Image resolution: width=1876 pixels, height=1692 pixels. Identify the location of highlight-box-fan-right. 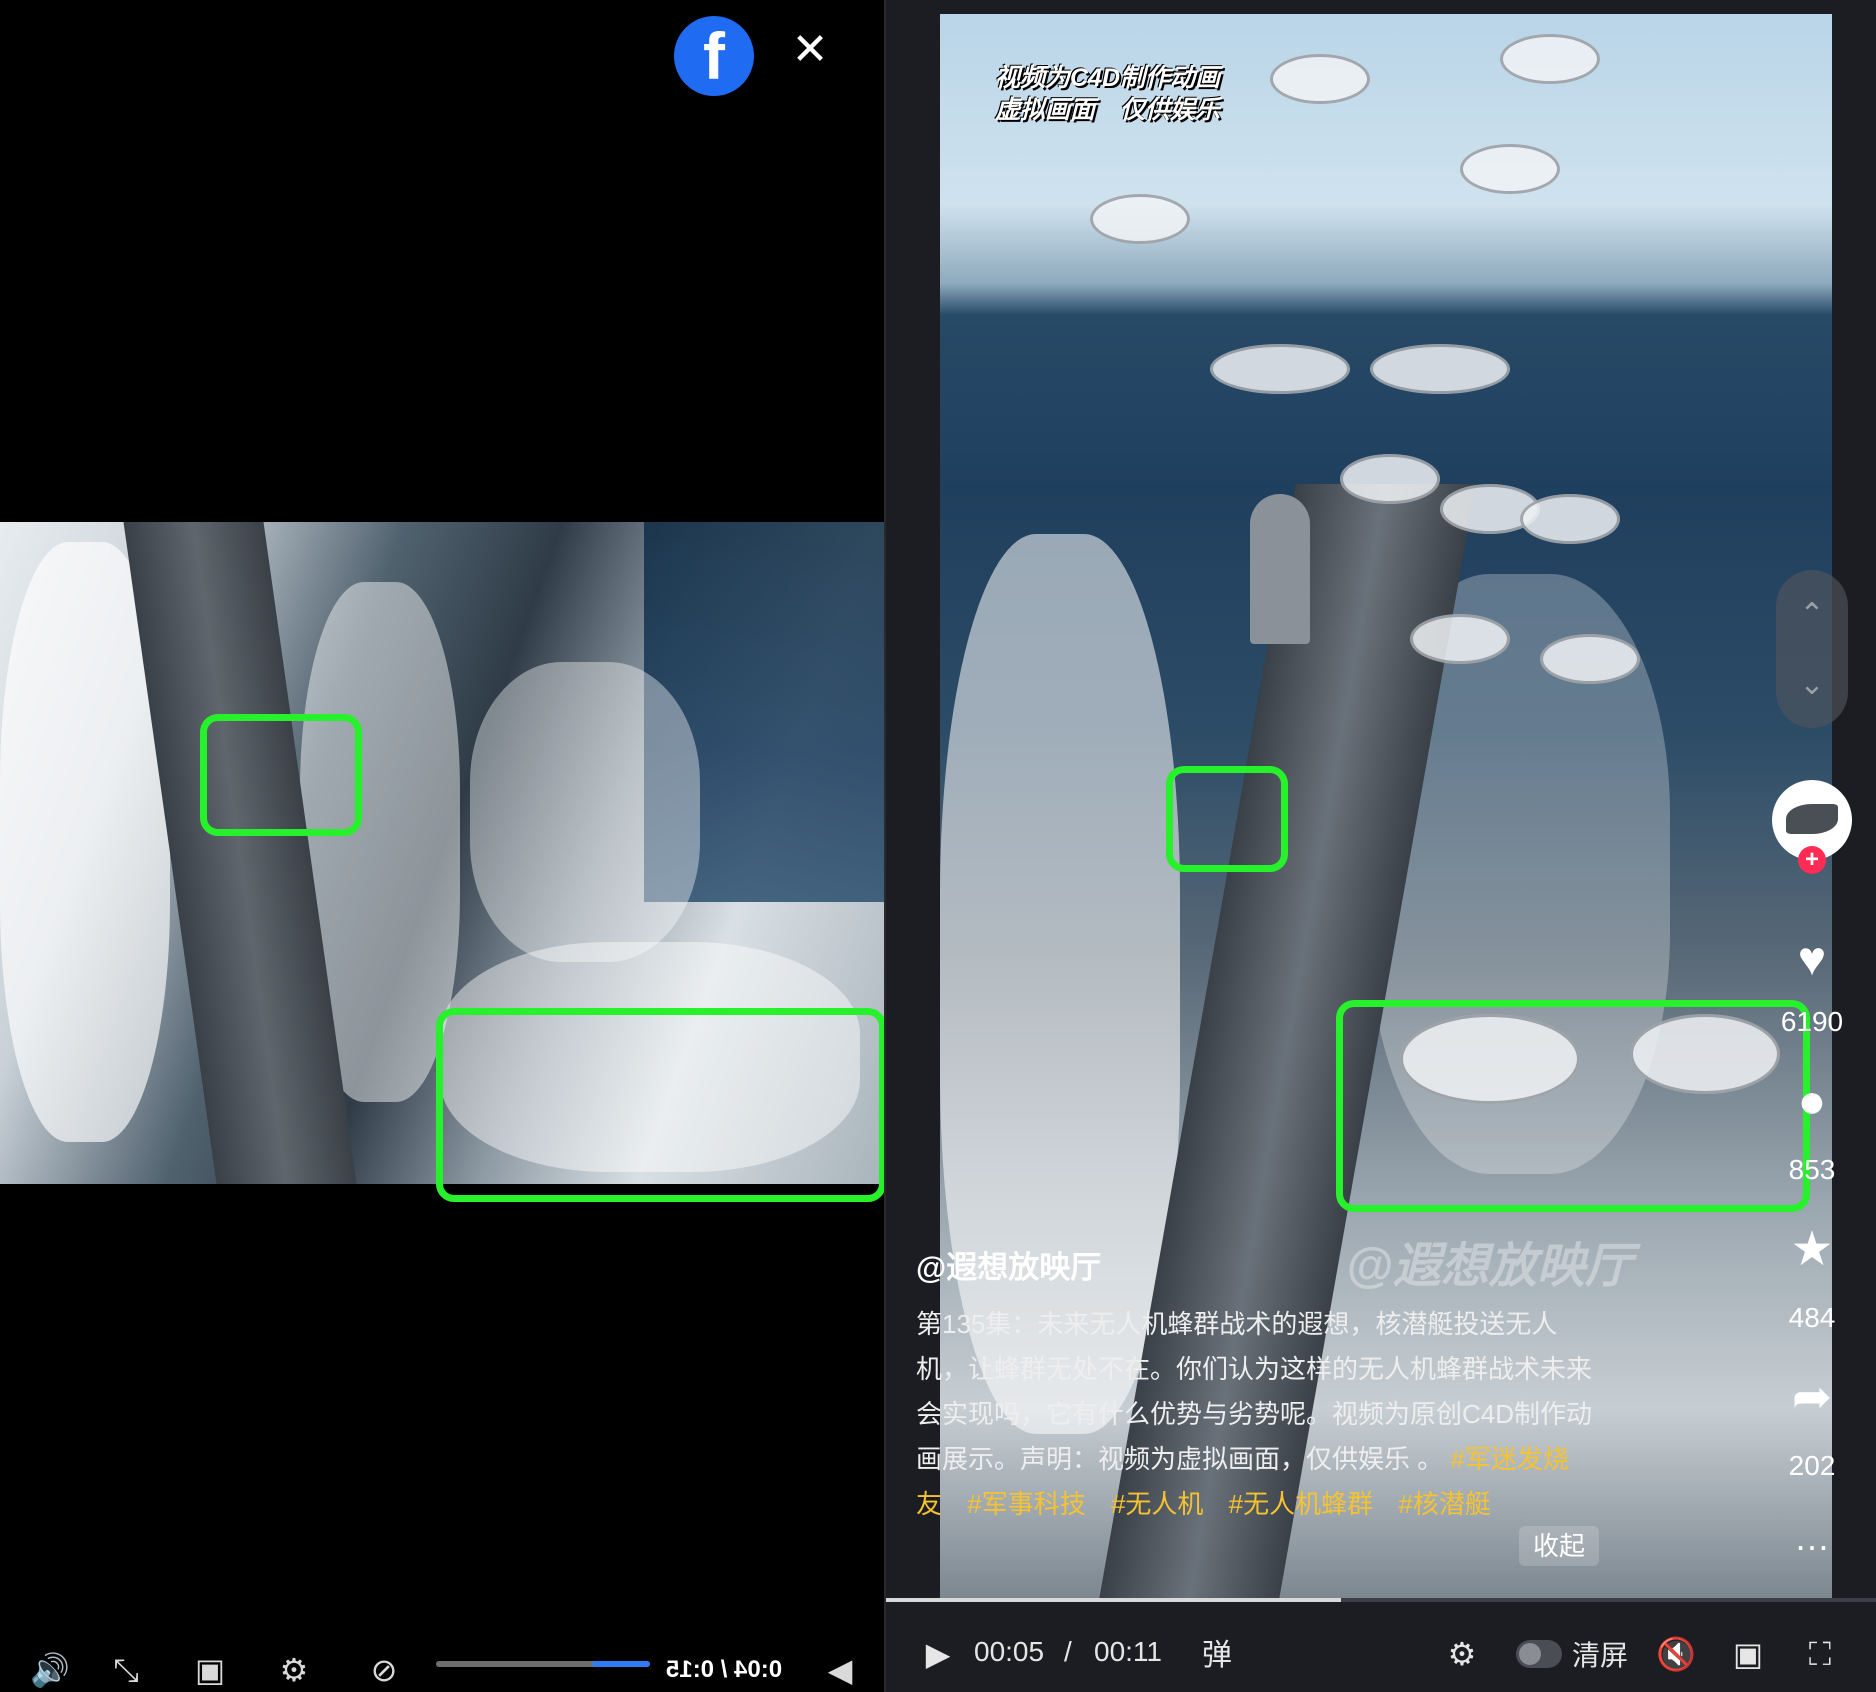
(1573, 1106).